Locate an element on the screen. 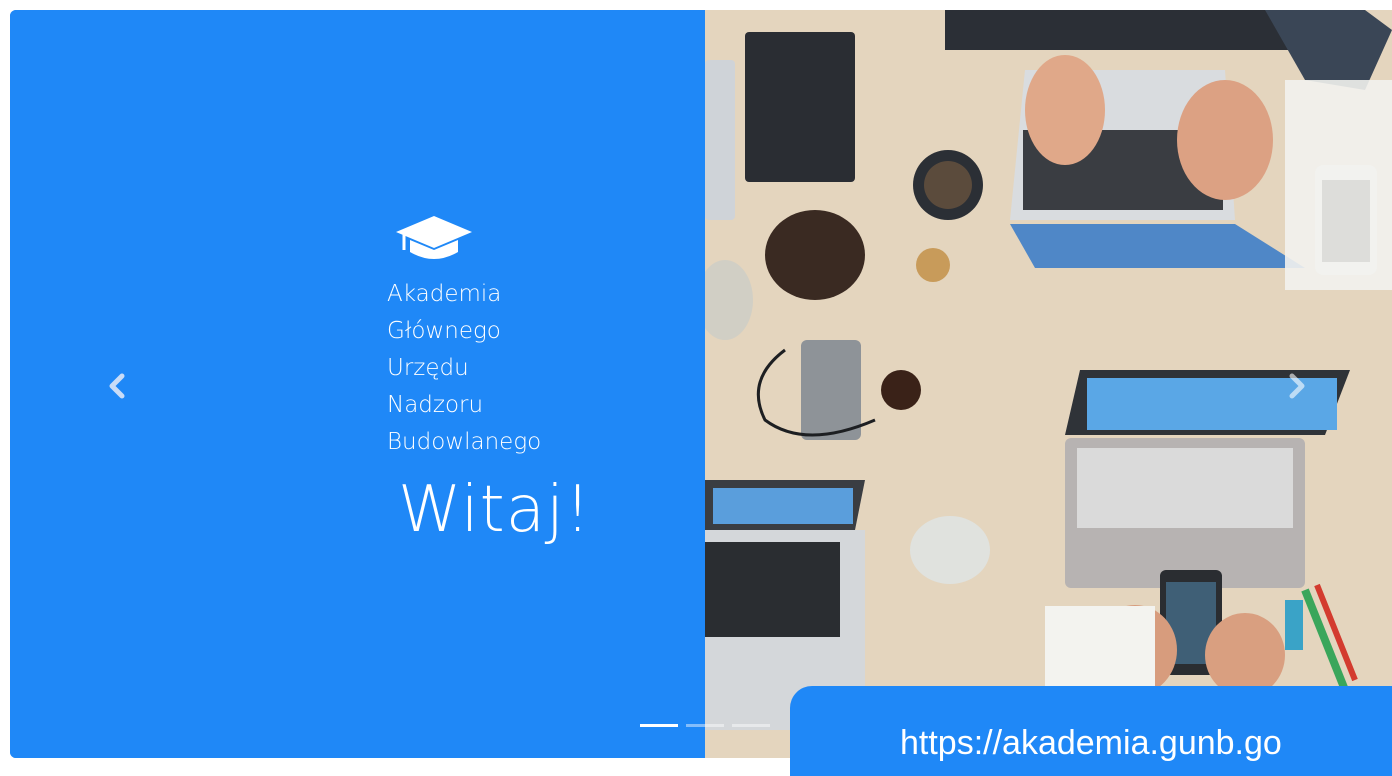 The width and height of the screenshot is (1392, 776). url-banner: https://akademia.gunb.go is located at coordinates (1091, 731).